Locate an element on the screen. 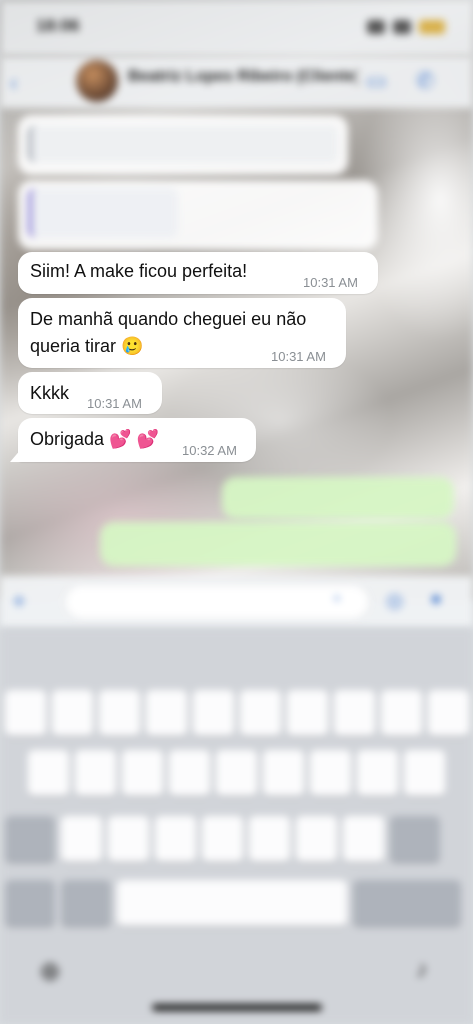 The height and width of the screenshot is (1024, 473). space-key is located at coordinates (232, 903).